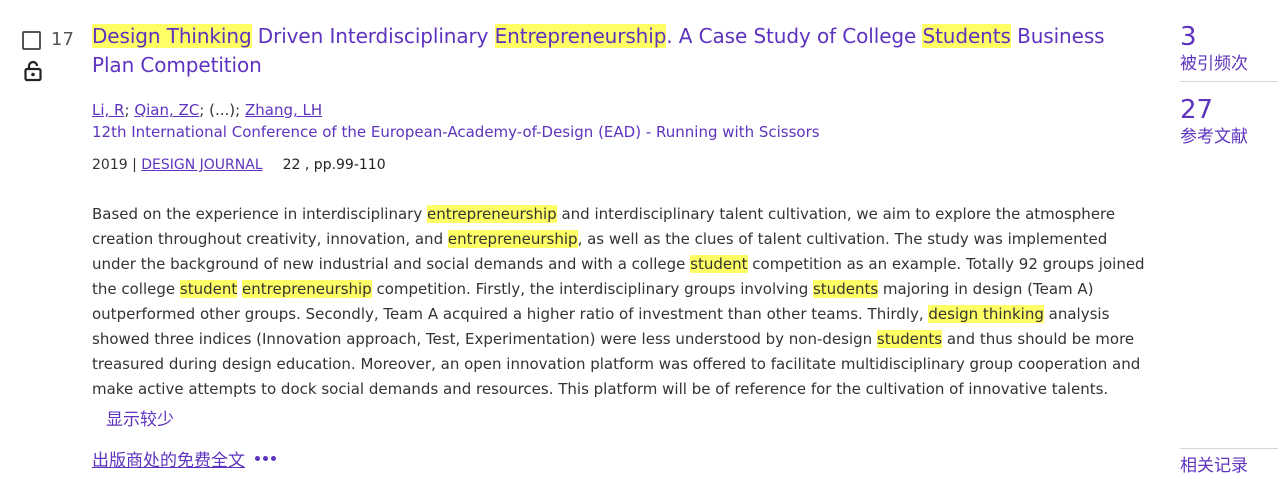 The width and height of the screenshot is (1278, 491). Describe the element at coordinates (794, 36) in the screenshot. I see `title-text: . A Case Study of College` at that location.